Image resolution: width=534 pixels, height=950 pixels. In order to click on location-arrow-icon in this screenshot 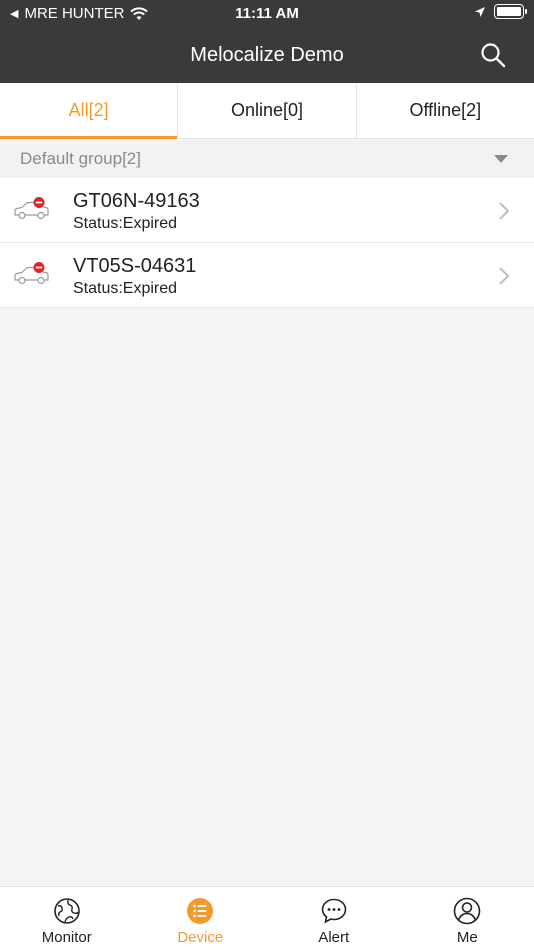, I will do `click(480, 11)`.